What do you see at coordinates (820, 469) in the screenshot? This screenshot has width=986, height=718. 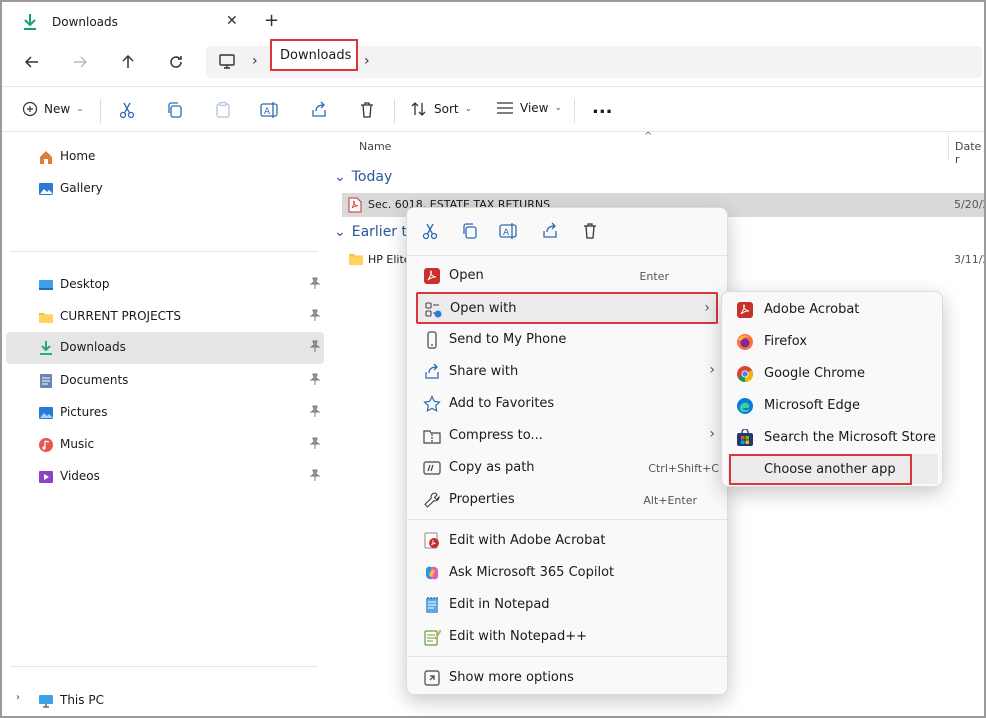 I see `highlight-choose-another-app` at bounding box center [820, 469].